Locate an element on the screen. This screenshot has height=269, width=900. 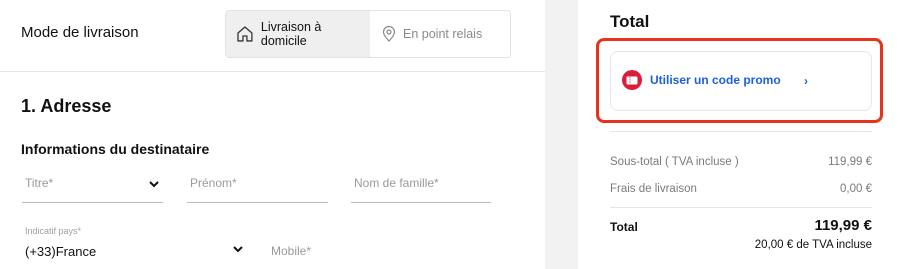
delivery-mode-toggle: Livraison à domicile En point relais is located at coordinates (368, 34).